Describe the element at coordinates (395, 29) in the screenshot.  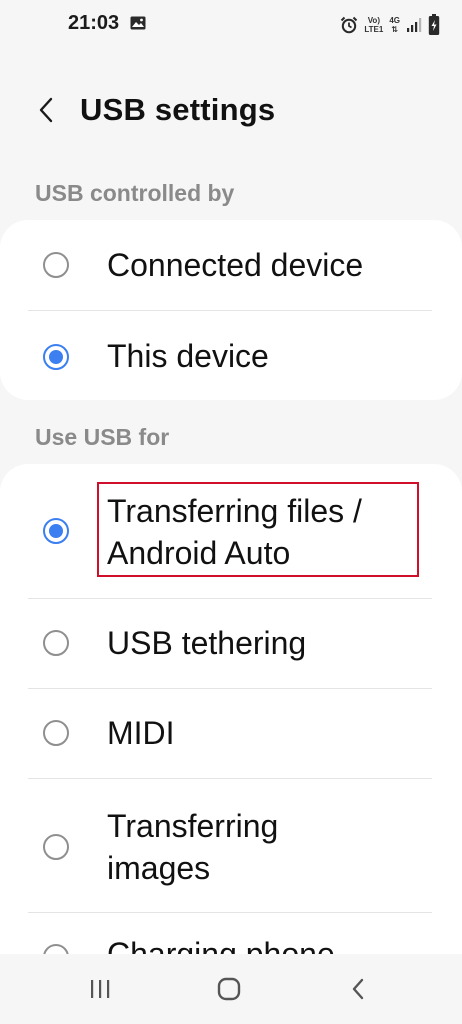
I see `data-arrows-icon: ⇅` at that location.